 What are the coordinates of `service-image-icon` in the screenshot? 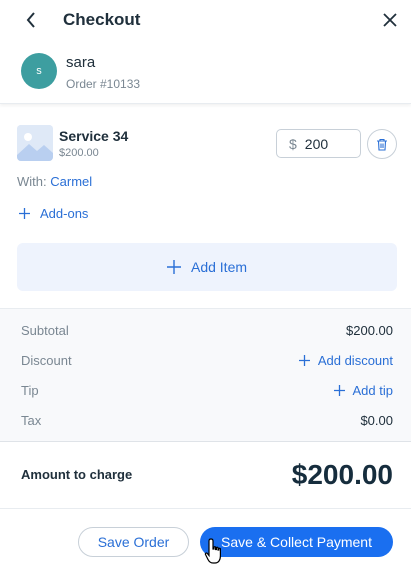 It's located at (35, 143).